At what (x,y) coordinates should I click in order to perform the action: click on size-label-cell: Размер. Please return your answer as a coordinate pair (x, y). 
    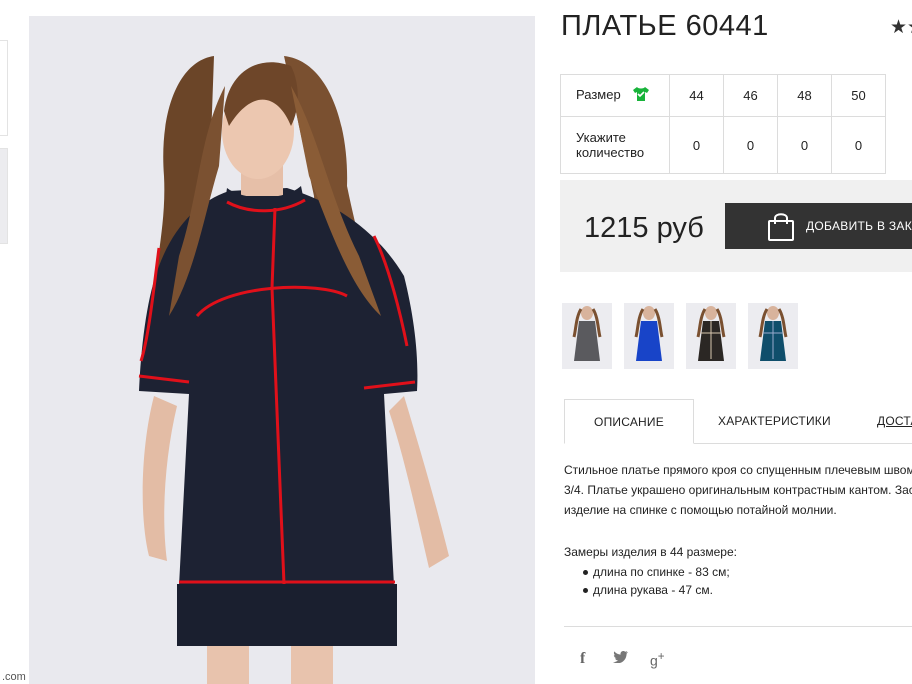
    Looking at the image, I should click on (615, 95).